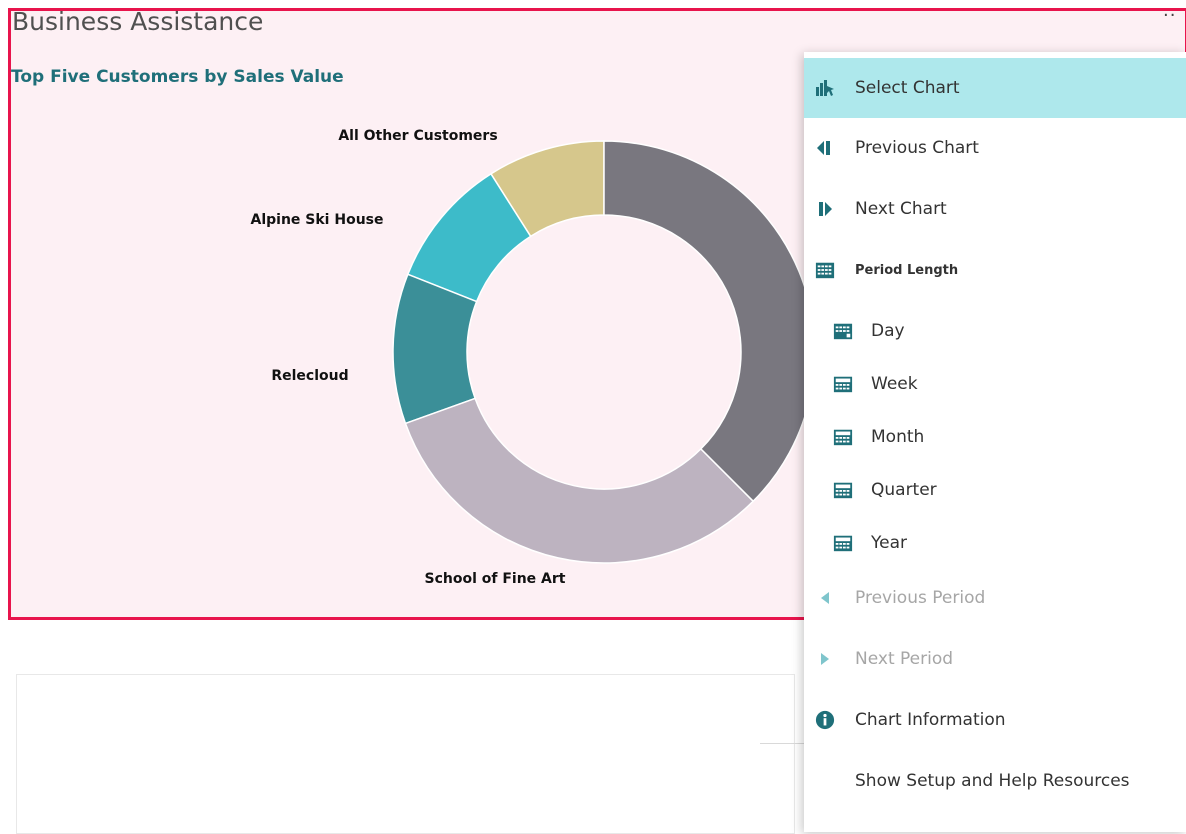  Describe the element at coordinates (995, 209) in the screenshot. I see `menu-item-next-chart: Next Chart` at that location.